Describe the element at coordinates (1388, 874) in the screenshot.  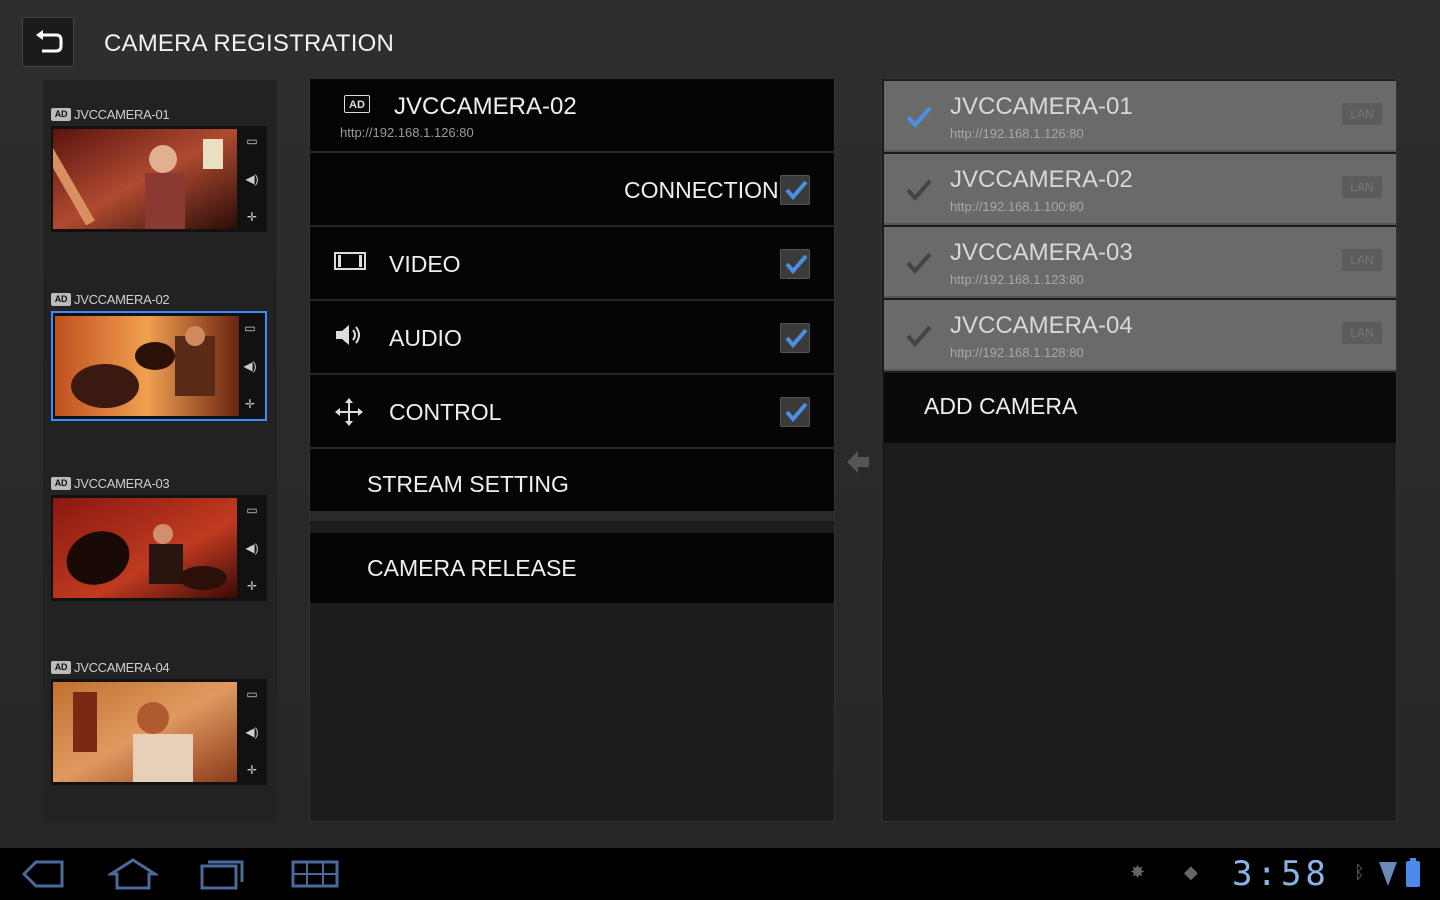
I see `wifi-signal-icon` at that location.